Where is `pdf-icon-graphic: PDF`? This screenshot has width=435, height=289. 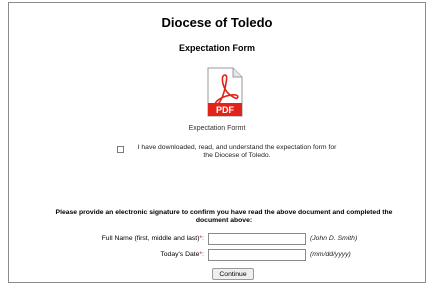
pdf-icon-graphic: PDF is located at coordinates (225, 92).